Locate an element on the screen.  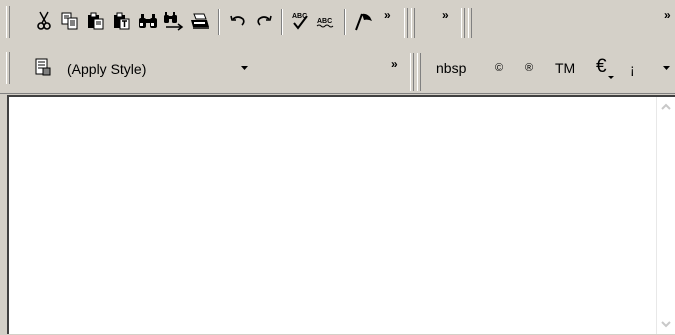
paste-text-icon is located at coordinates (122, 21).